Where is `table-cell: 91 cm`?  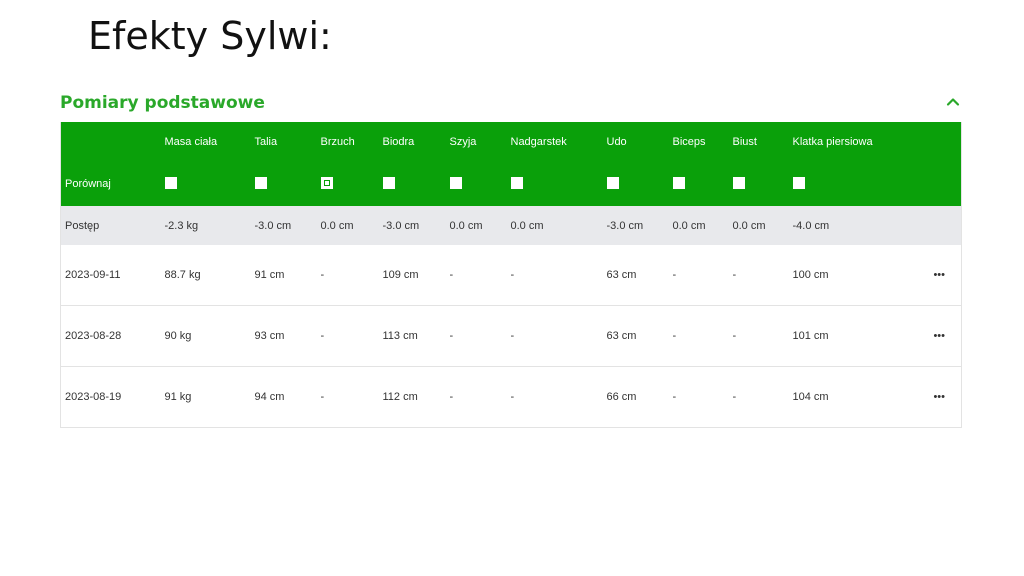
table-cell: 91 cm is located at coordinates (283, 275).